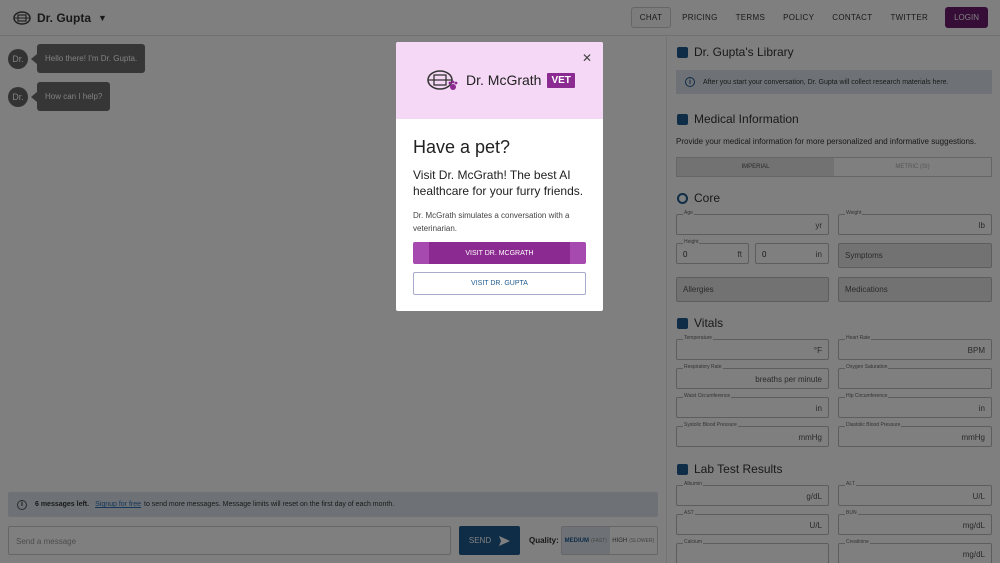  What do you see at coordinates (462, 147) in the screenshot?
I see `modal-heading: Have a pet?` at bounding box center [462, 147].